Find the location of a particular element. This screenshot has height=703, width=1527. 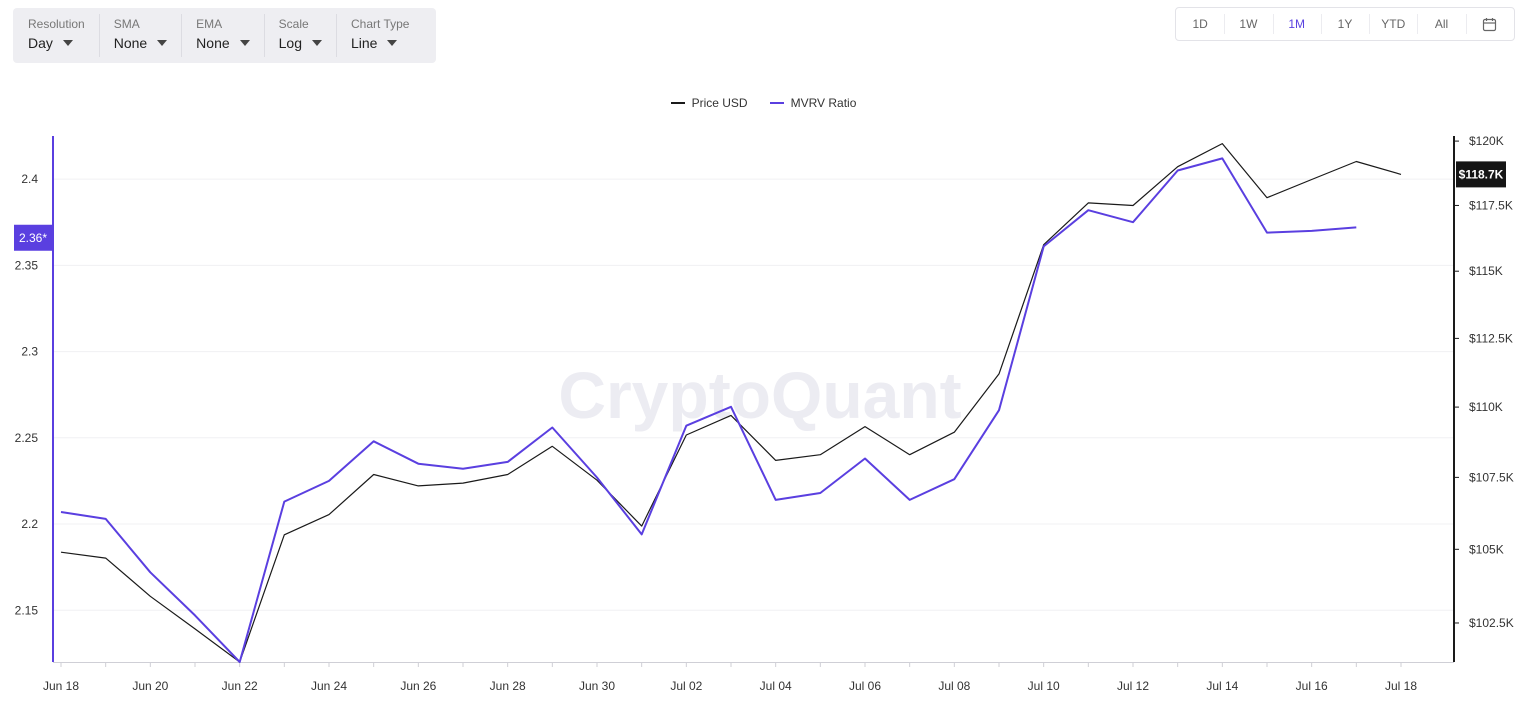

x-tick-label: Jul 10 is located at coordinates (1044, 686).